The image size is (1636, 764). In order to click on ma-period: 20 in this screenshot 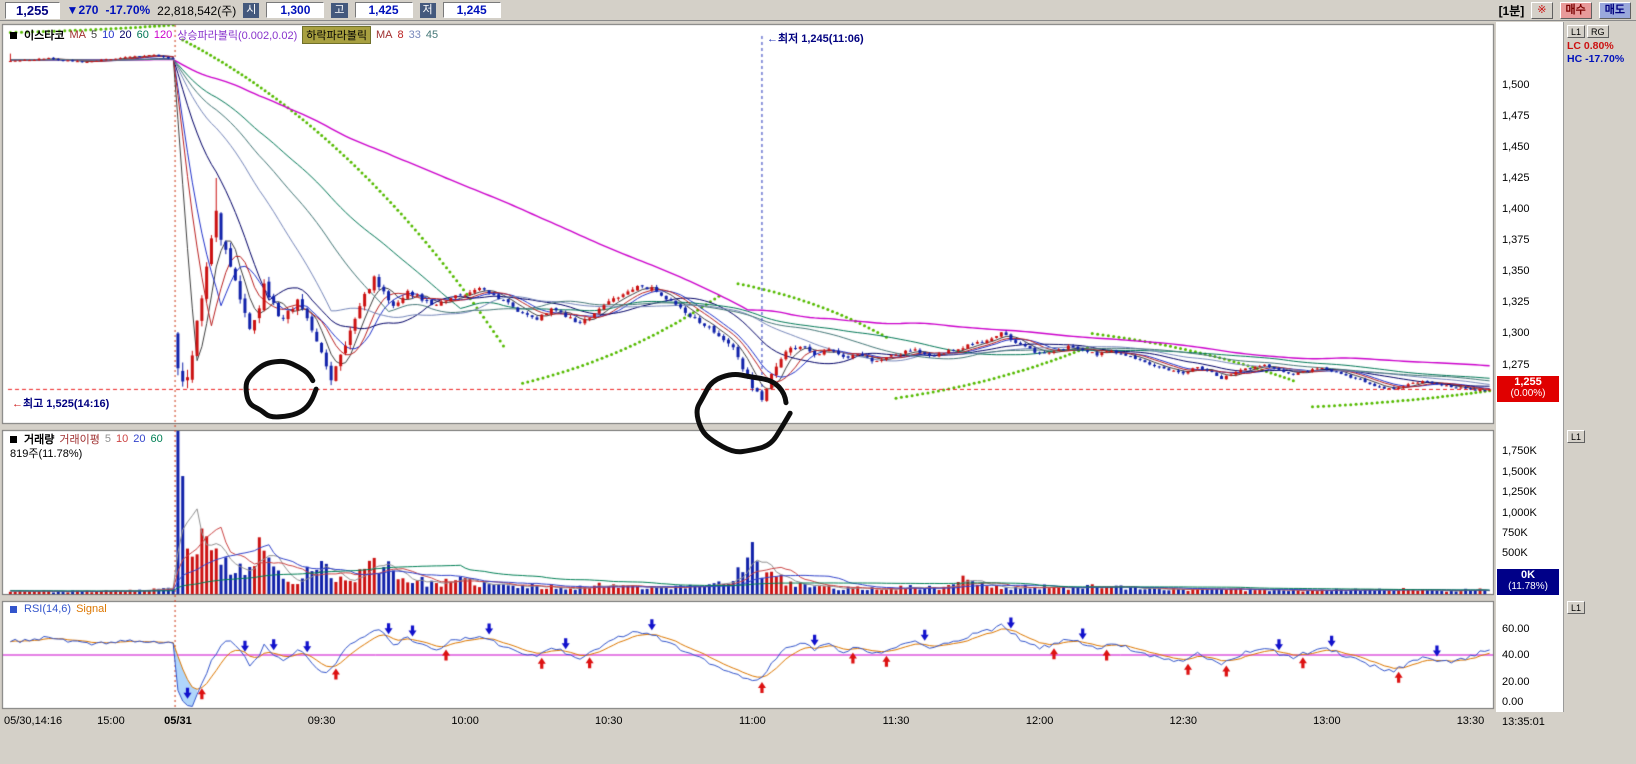, I will do `click(125, 35)`.